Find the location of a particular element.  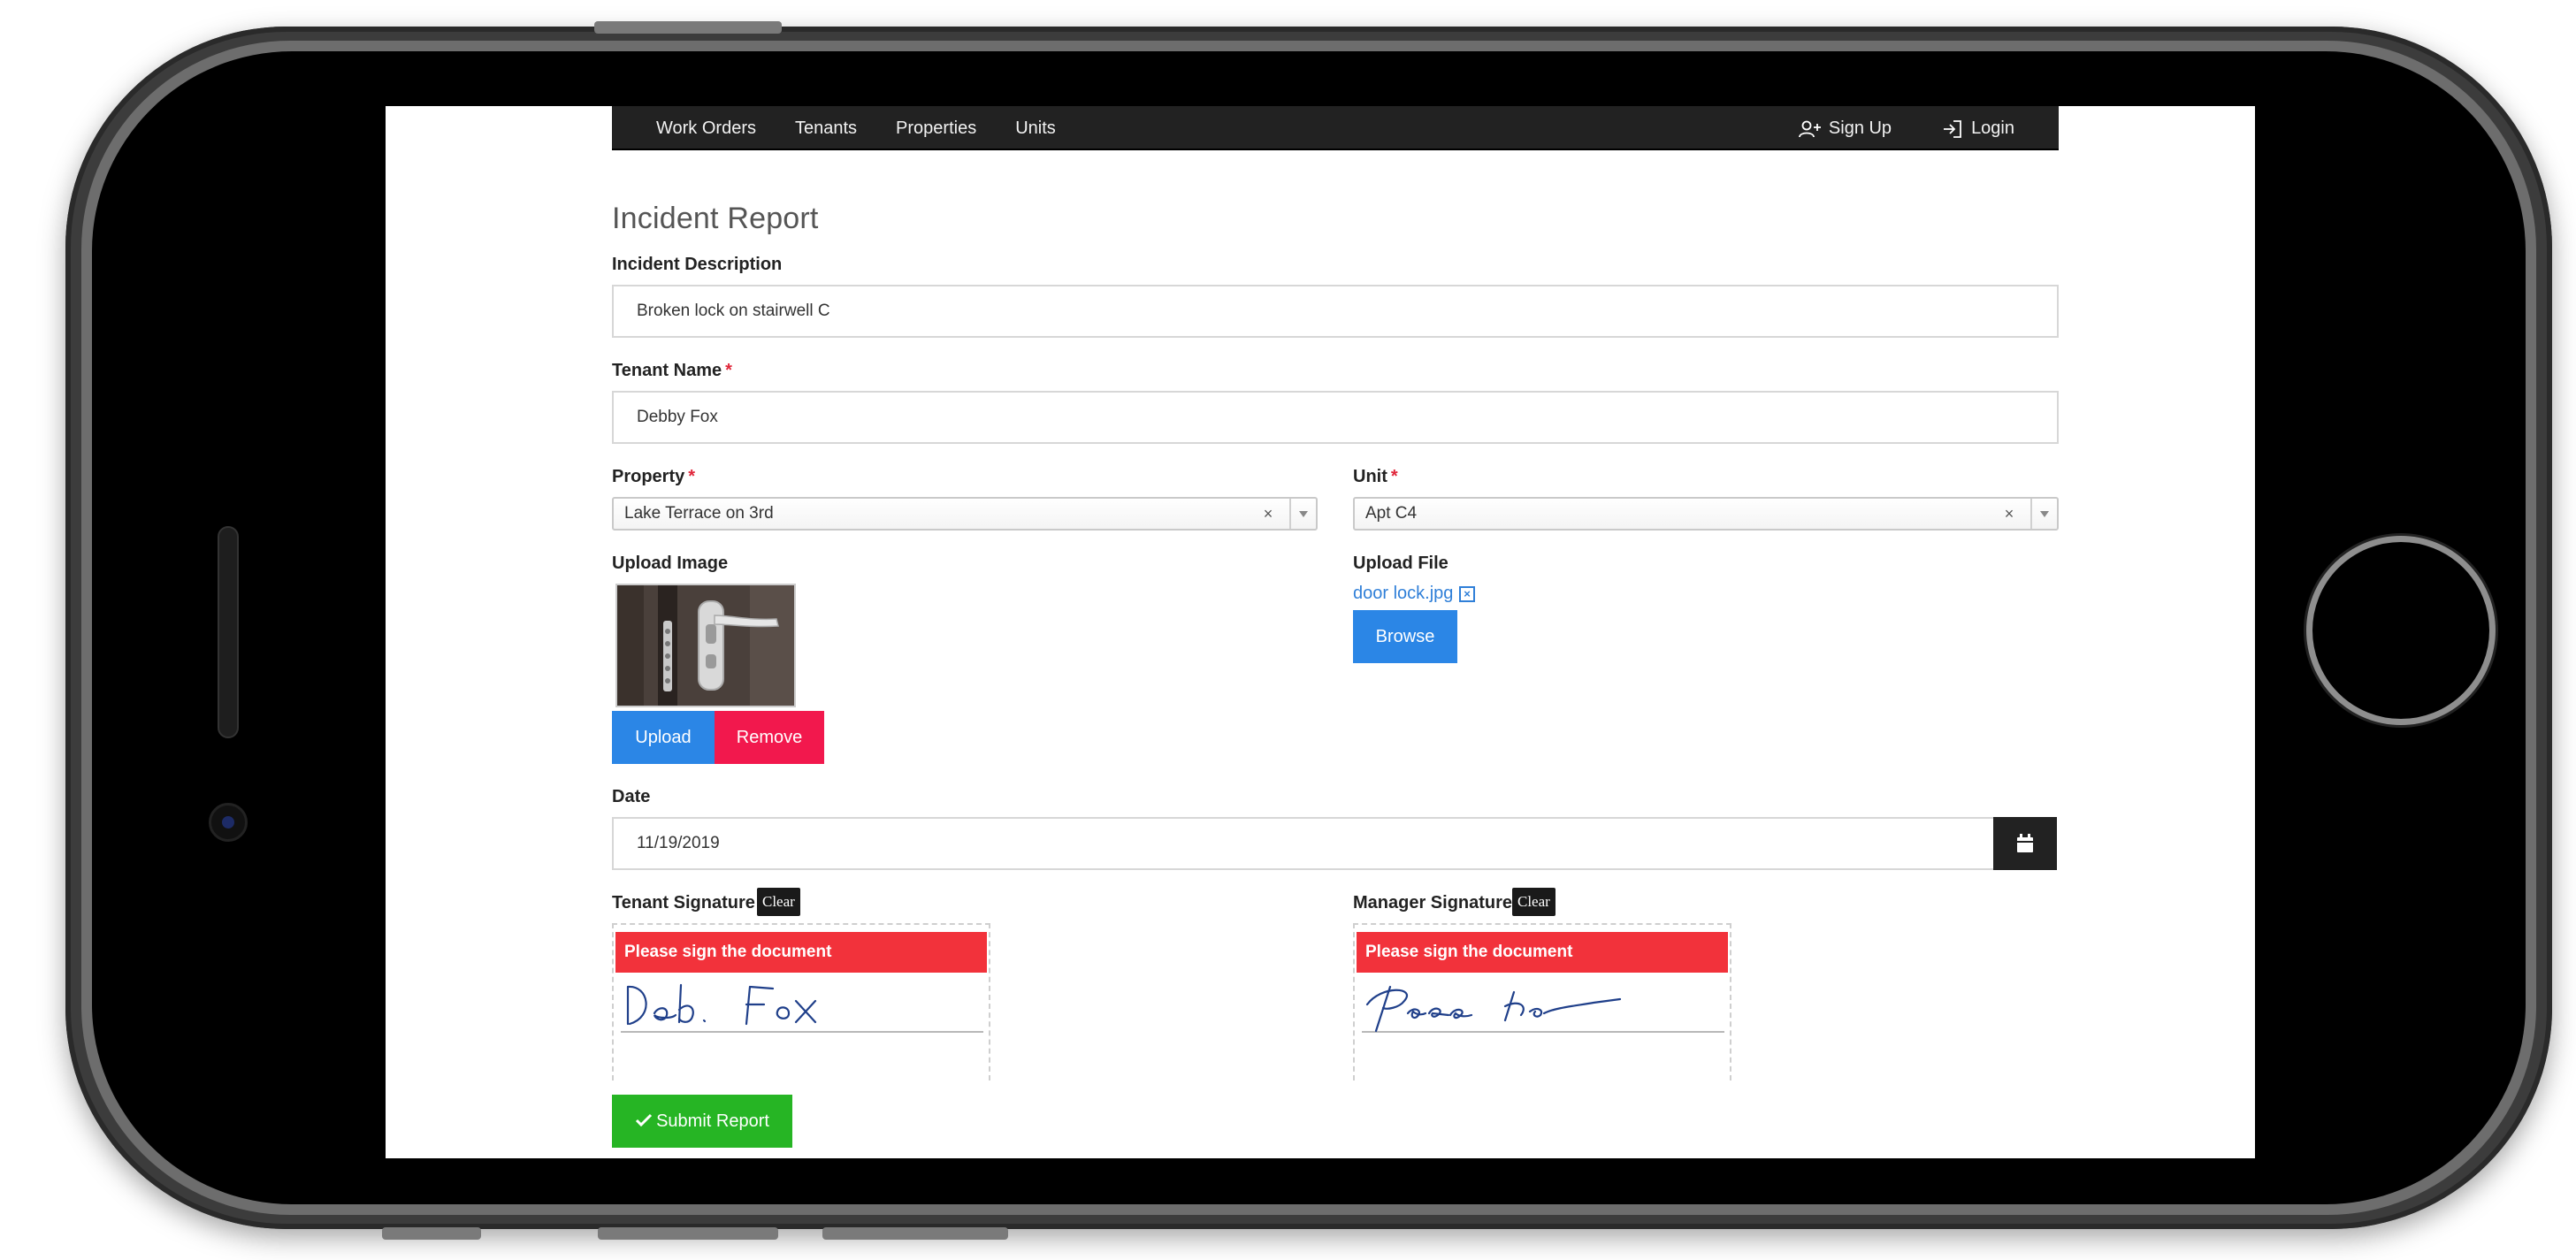

nav-units: Units is located at coordinates (1035, 128).